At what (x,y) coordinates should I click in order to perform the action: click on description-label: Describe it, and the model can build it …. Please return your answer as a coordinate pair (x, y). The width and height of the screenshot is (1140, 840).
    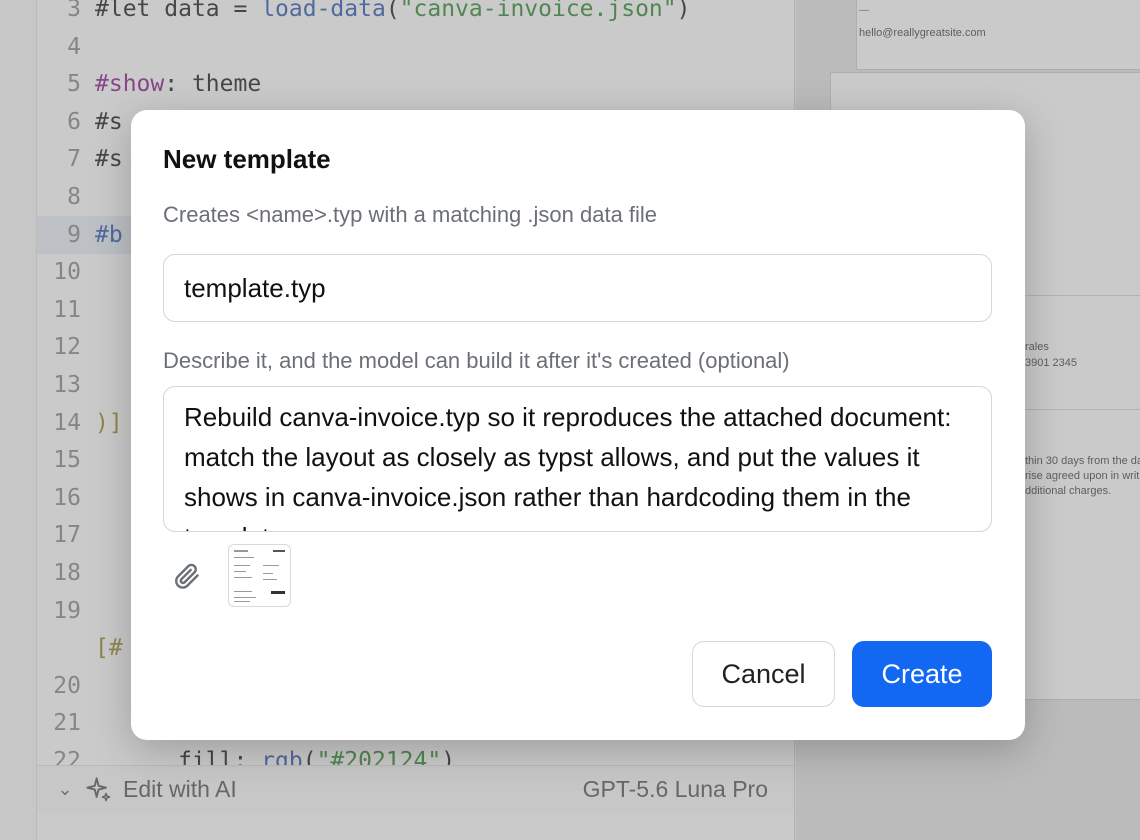
    Looking at the image, I should click on (476, 360).